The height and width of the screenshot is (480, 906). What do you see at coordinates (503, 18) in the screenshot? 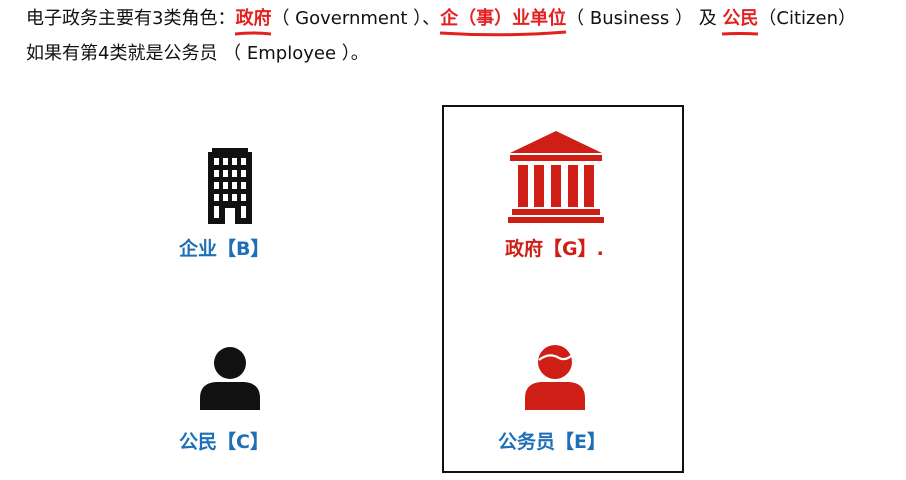
I see `highlight-business-text: 企（事）业单位` at bounding box center [503, 18].